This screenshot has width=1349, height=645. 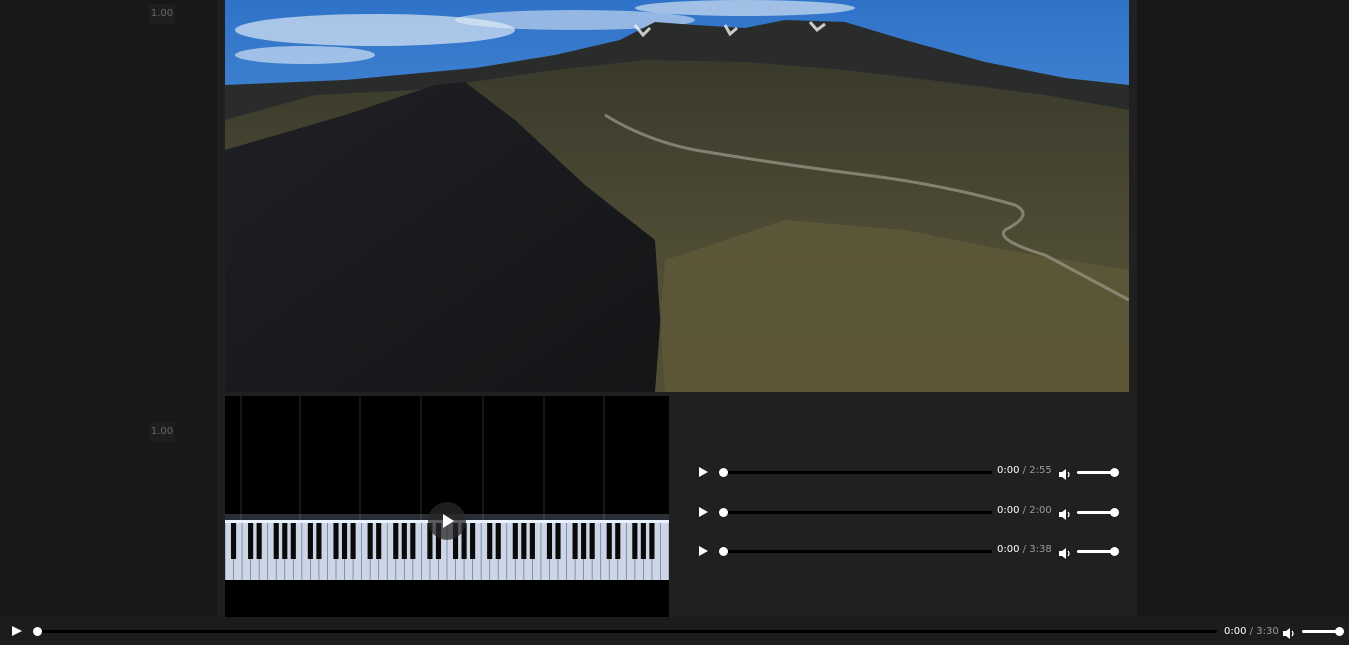 What do you see at coordinates (1024, 549) in the screenshot?
I see `audio-time: 0:00 / 3:38` at bounding box center [1024, 549].